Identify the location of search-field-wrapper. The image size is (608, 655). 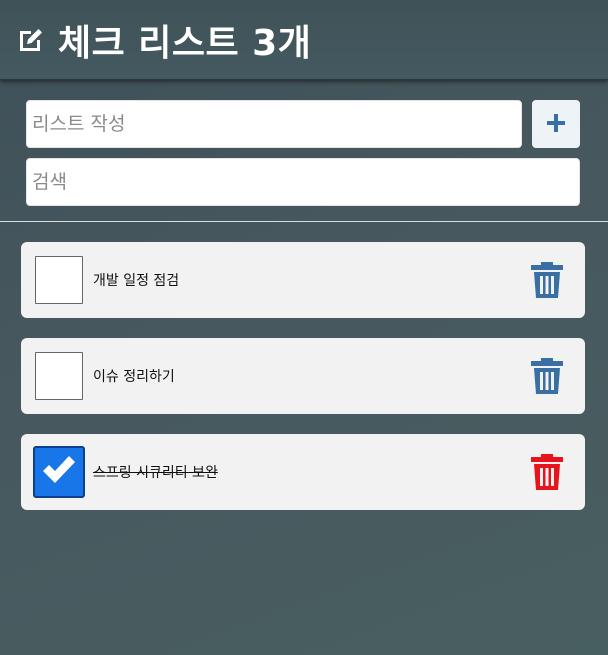
(303, 182).